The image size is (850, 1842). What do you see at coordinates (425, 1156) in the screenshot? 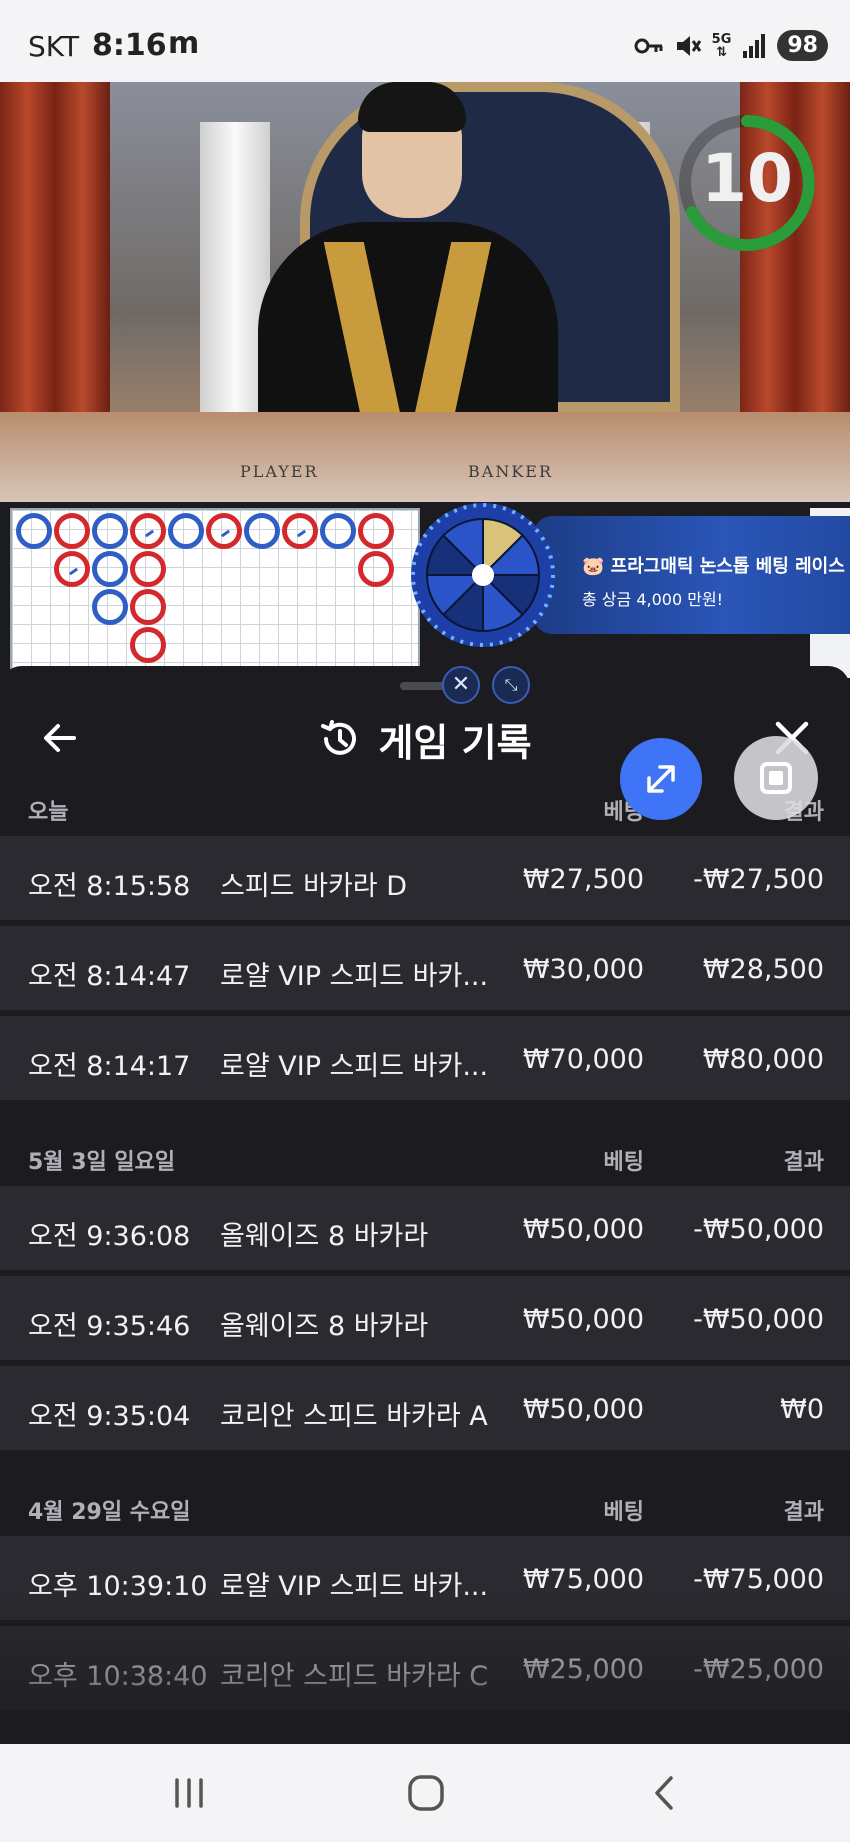
I see `section-header: 5월 3일 일요일 베팅 결과` at bounding box center [425, 1156].